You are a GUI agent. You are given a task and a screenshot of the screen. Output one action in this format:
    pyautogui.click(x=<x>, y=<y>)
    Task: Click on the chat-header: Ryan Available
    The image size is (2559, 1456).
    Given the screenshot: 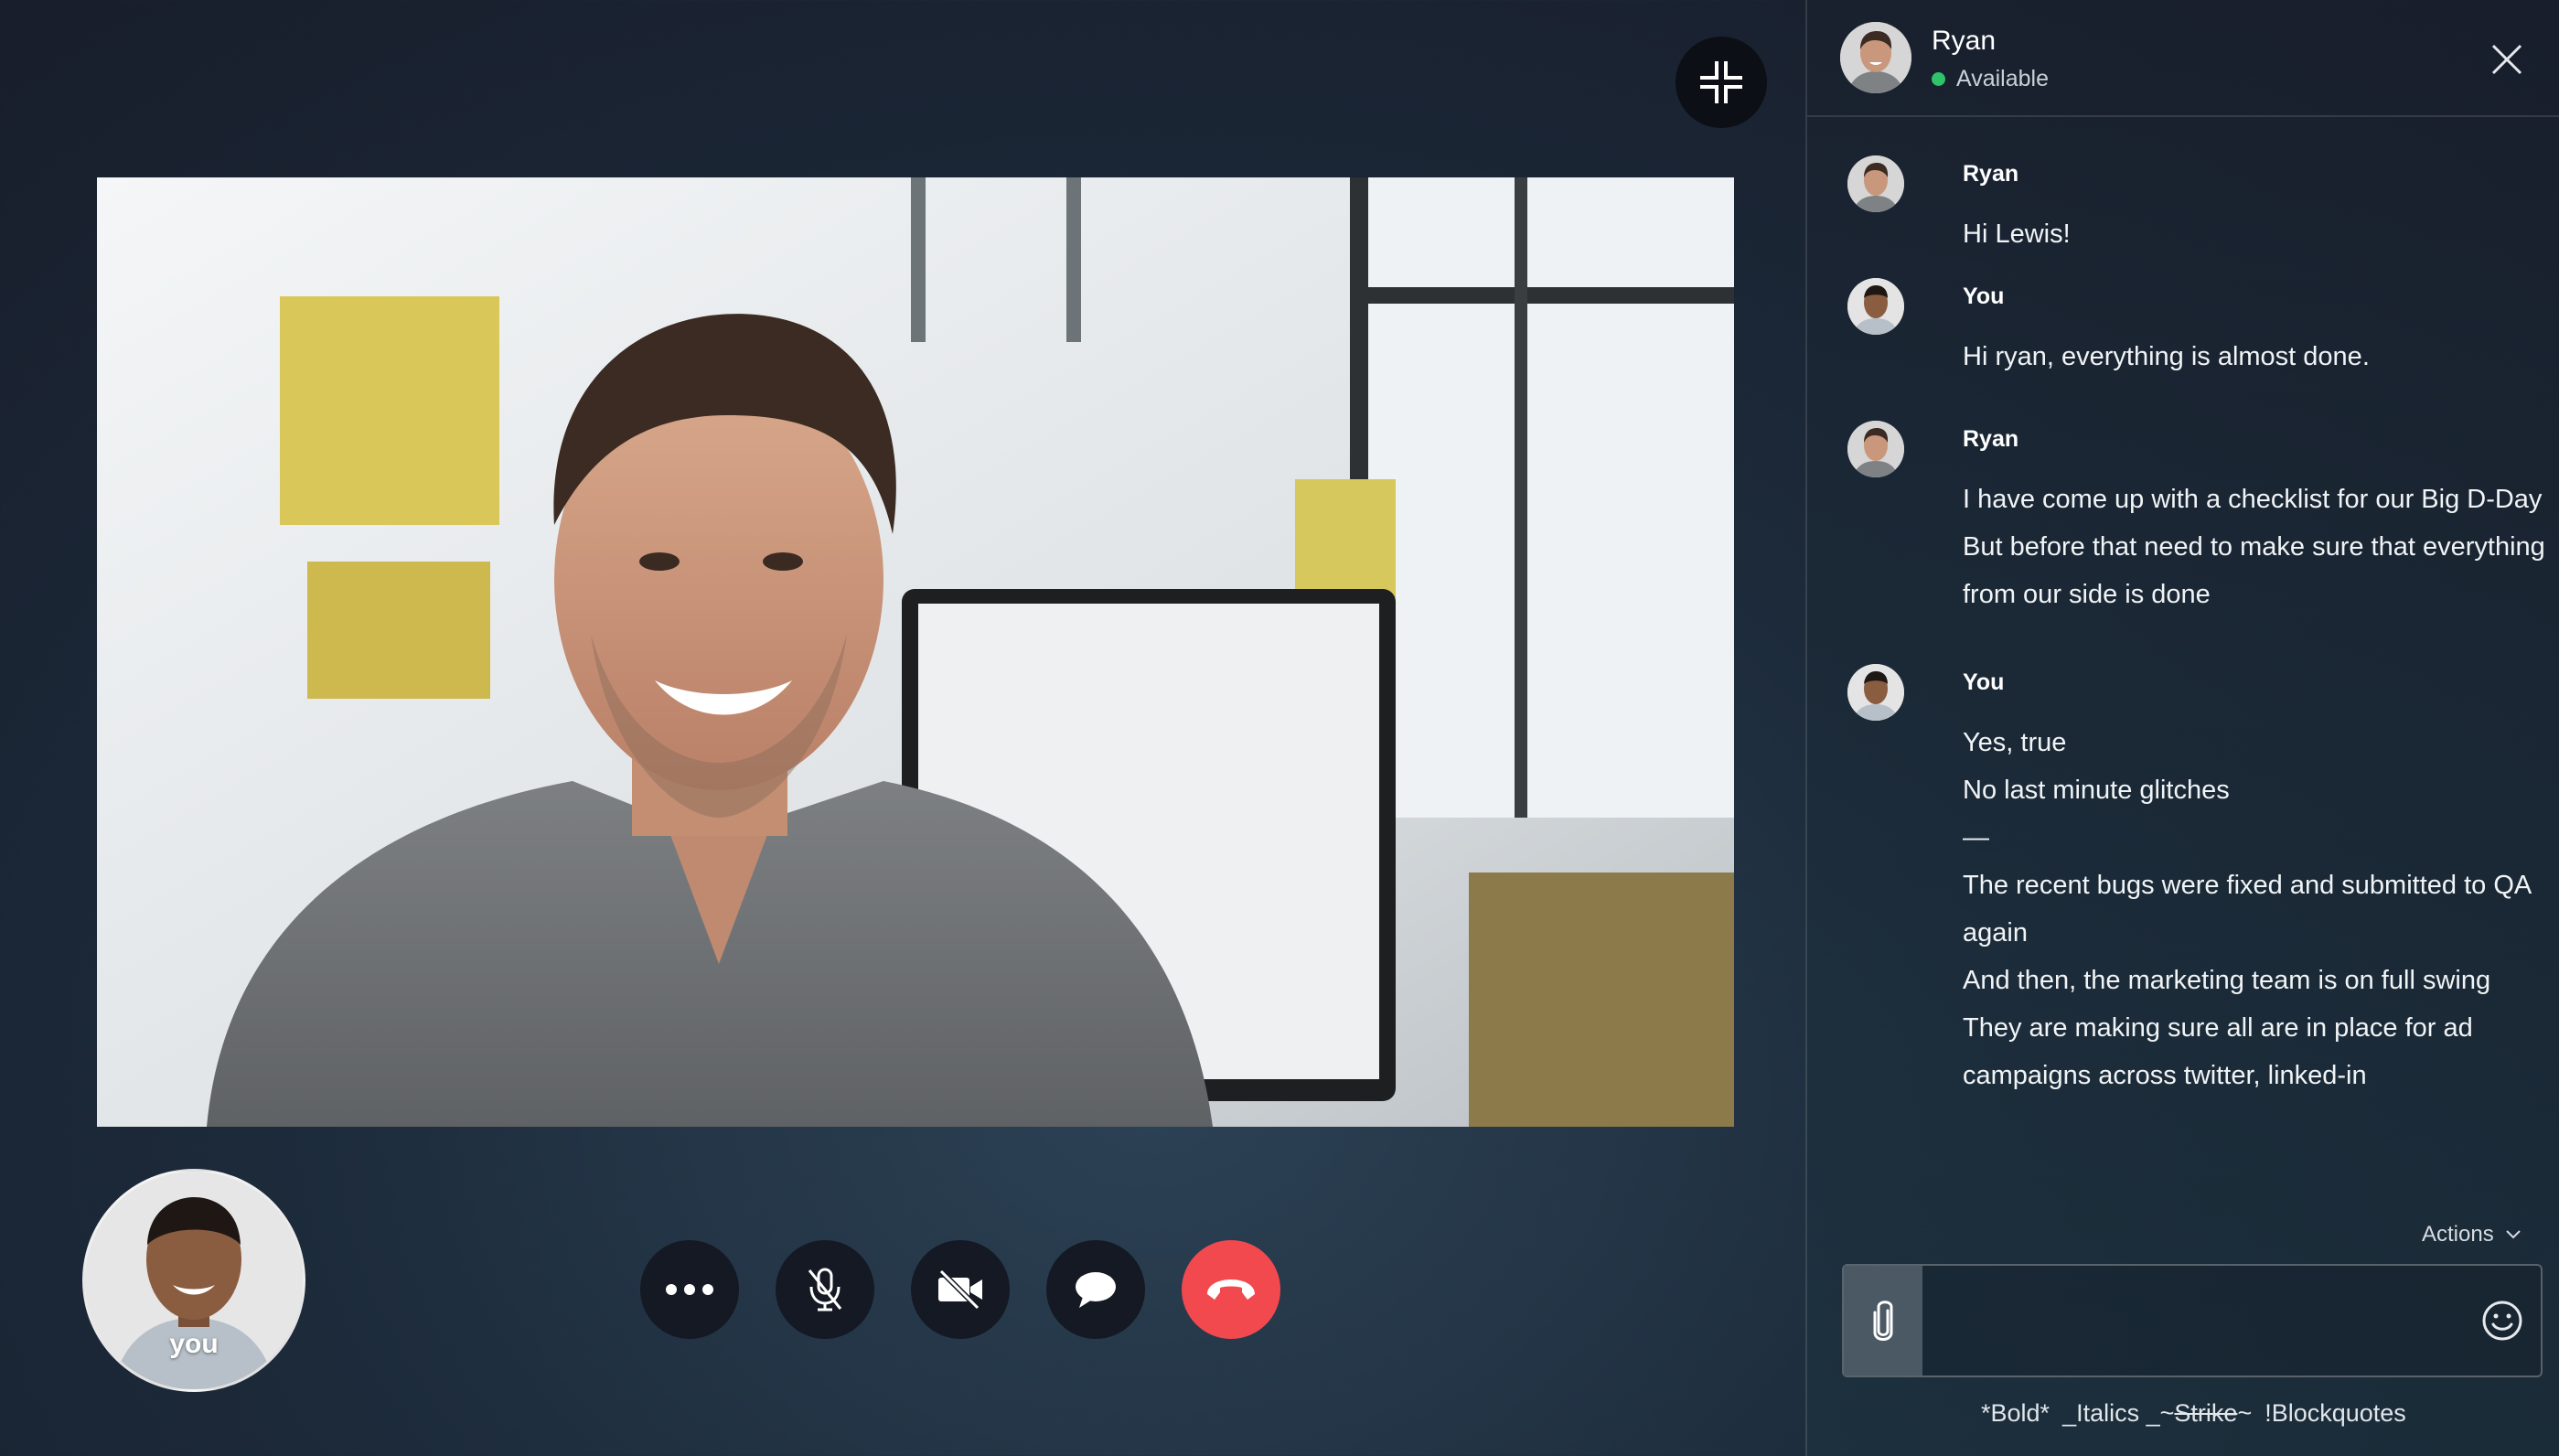 What is the action you would take?
    pyautogui.click(x=2183, y=58)
    